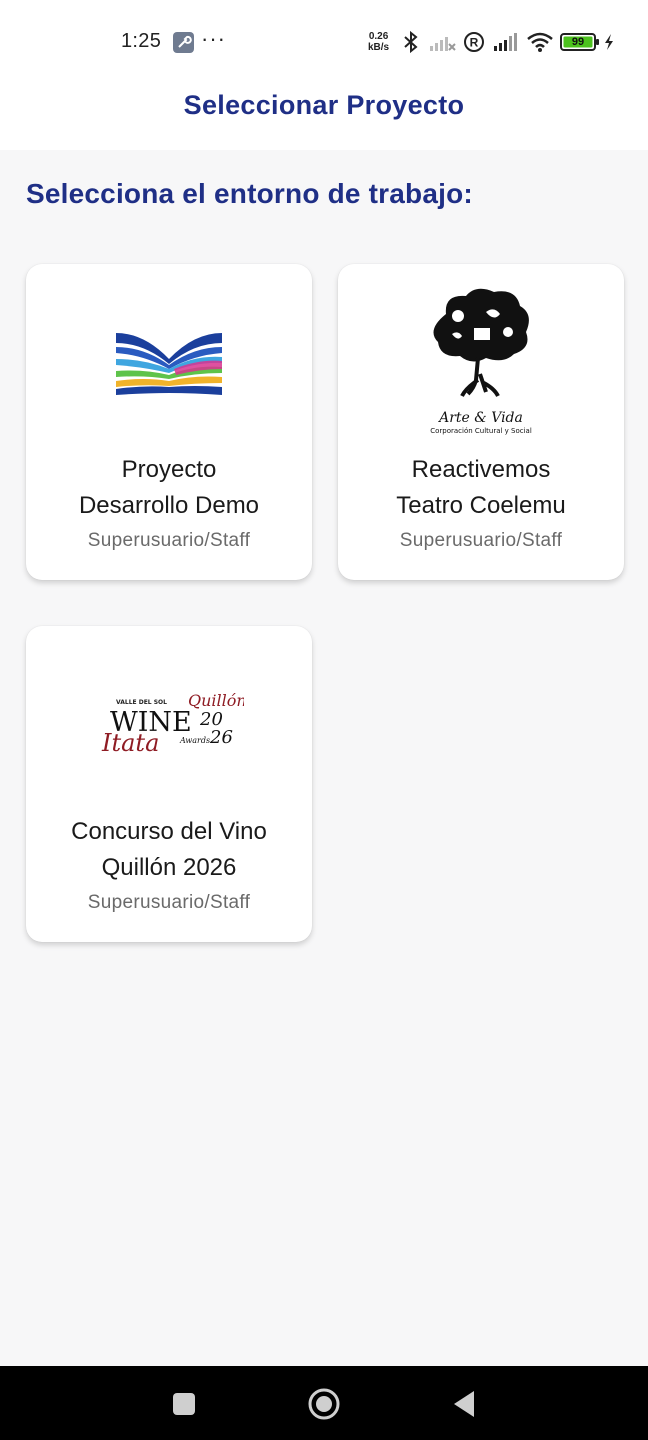  Describe the element at coordinates (379, 42) in the screenshot. I see `network-speed: 0.26 kB/s` at that location.